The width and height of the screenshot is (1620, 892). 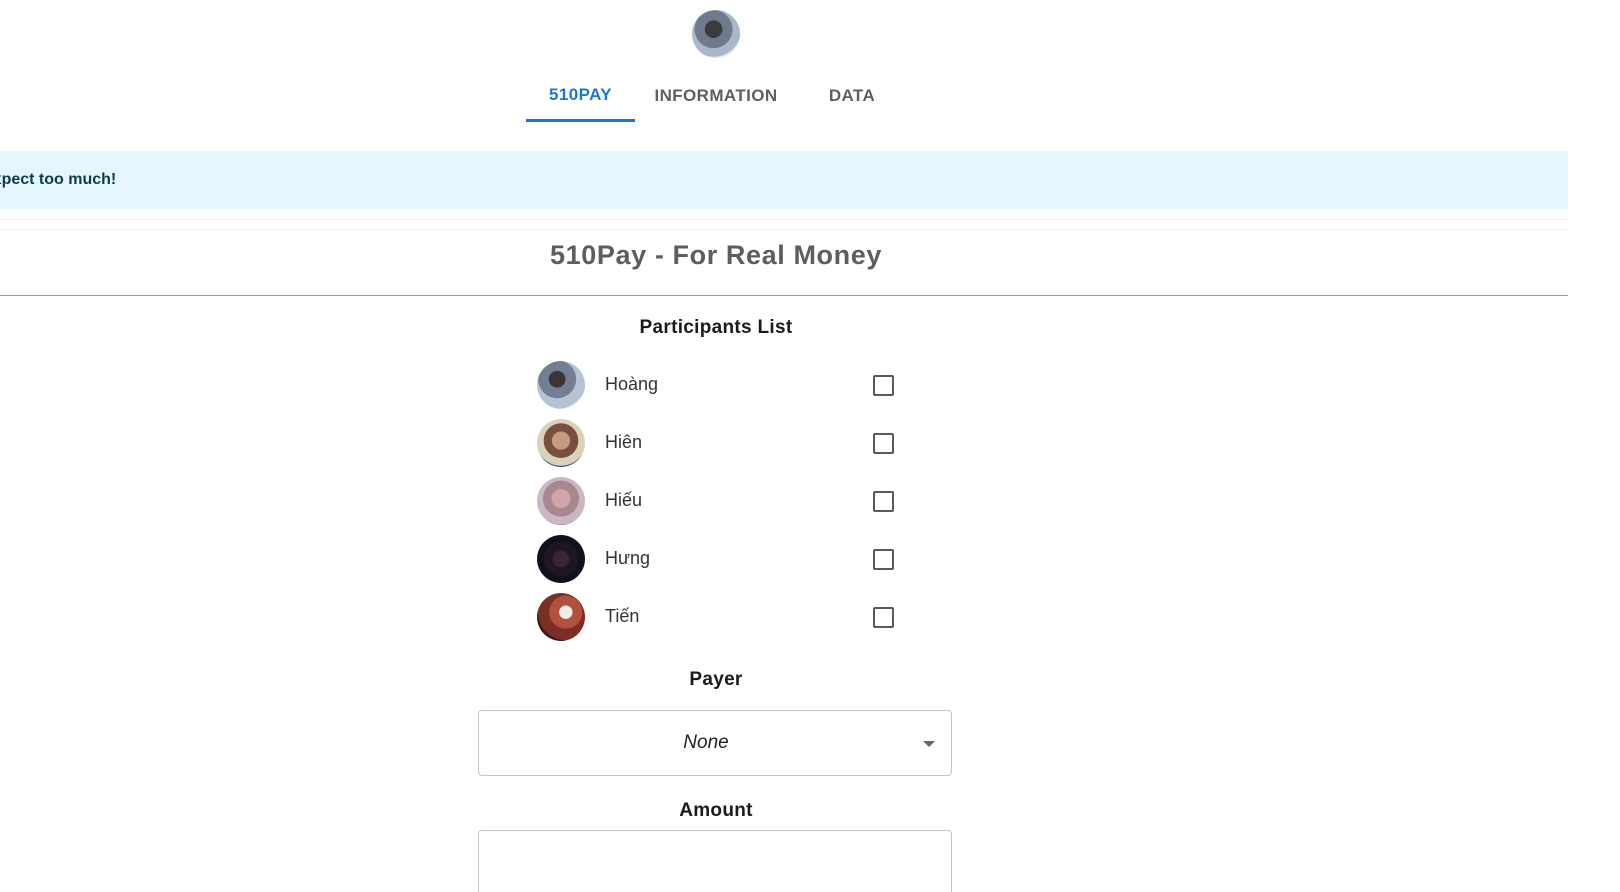 I want to click on page-title: 510Pay - For Real Money, so click(x=716, y=255).